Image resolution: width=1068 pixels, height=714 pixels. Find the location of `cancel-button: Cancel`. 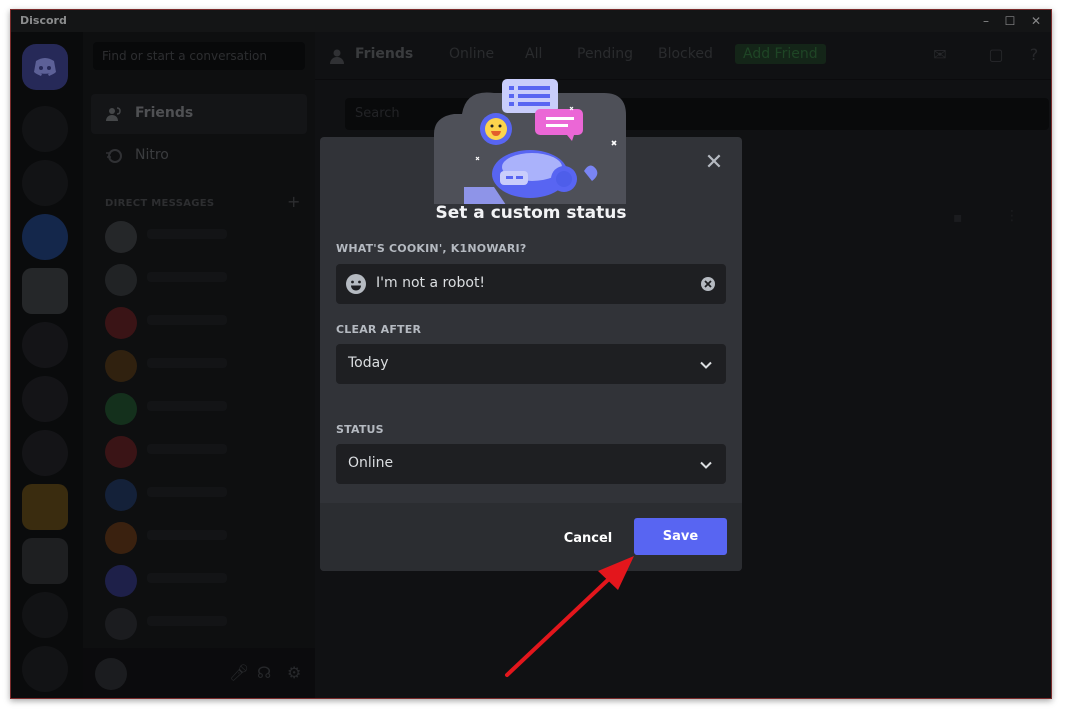

cancel-button: Cancel is located at coordinates (588, 538).